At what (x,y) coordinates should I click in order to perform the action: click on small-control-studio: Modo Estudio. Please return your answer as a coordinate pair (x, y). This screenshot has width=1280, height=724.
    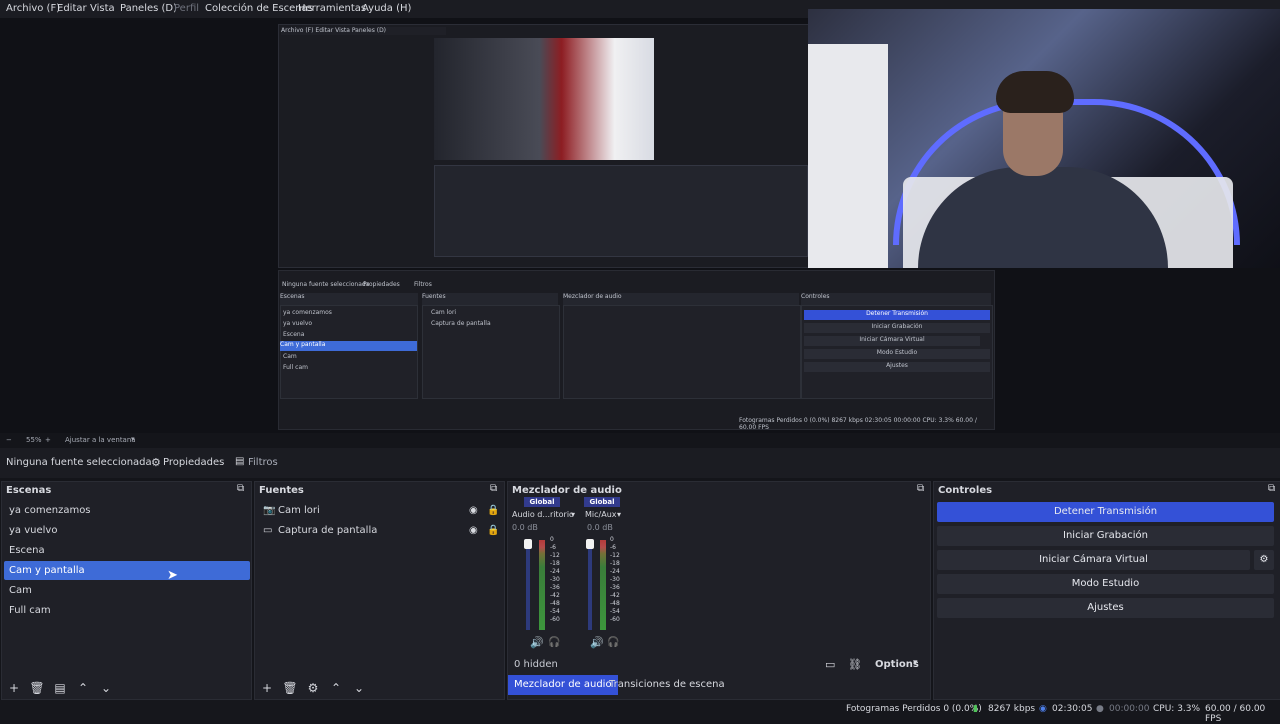
    Looking at the image, I should click on (897, 354).